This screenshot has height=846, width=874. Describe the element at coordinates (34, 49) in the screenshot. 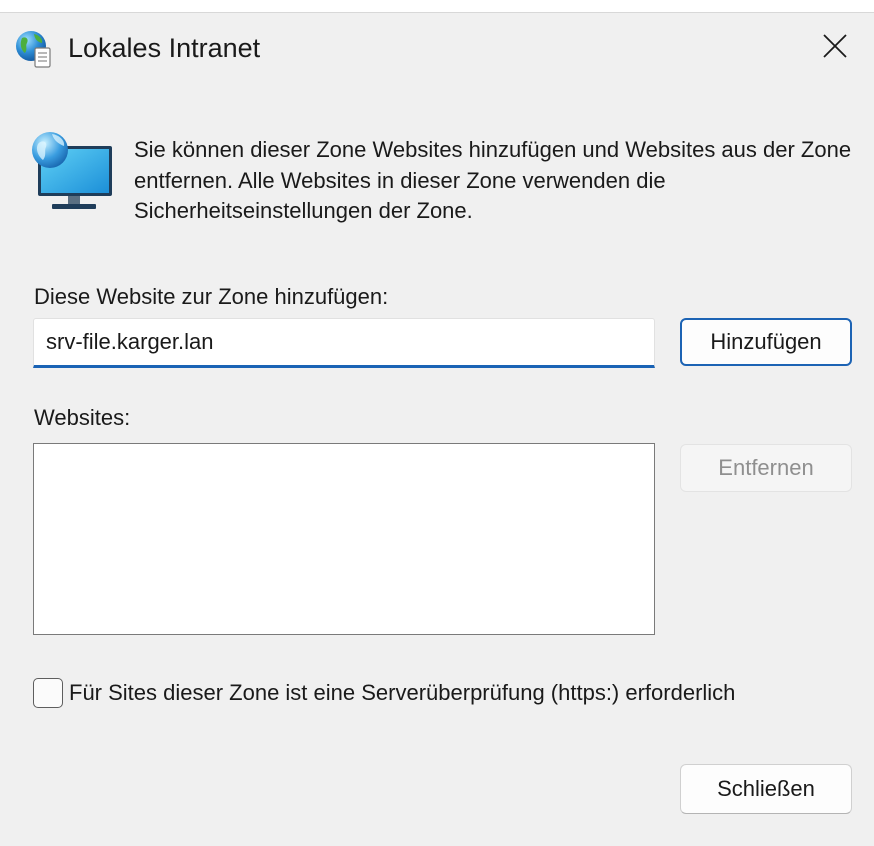

I see `globe-document-icon` at that location.